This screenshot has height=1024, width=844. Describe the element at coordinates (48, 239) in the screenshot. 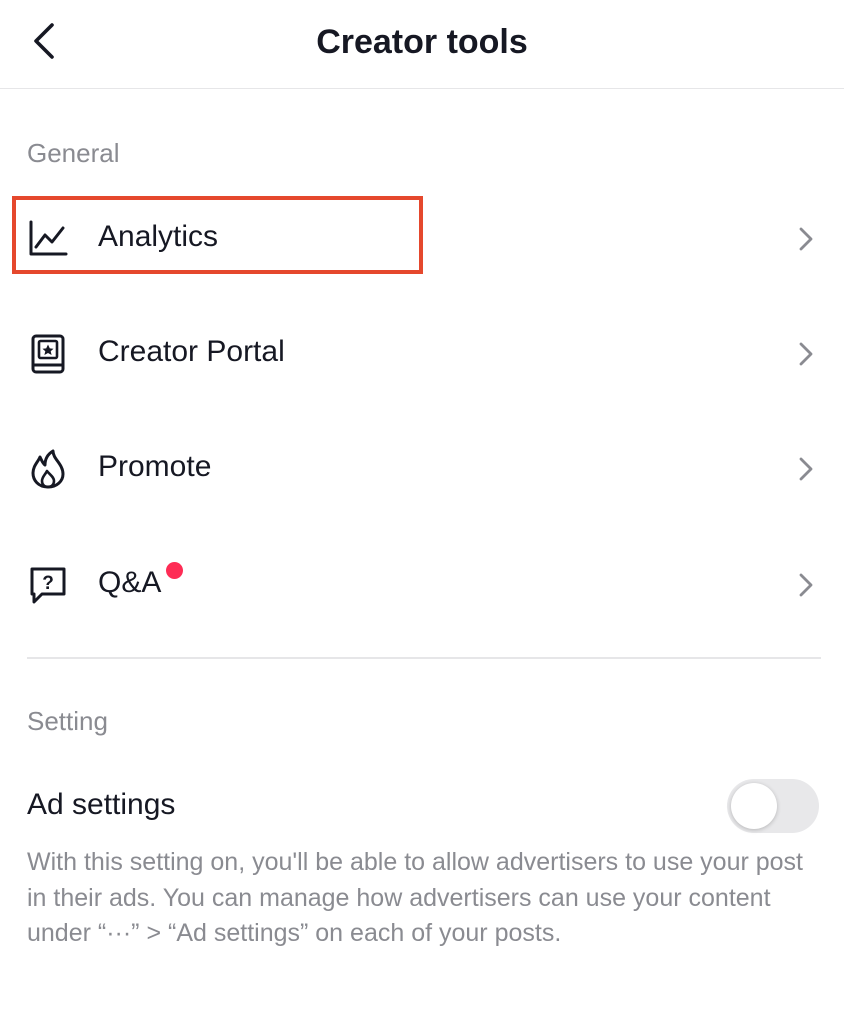

I see `line-chart-icon` at that location.